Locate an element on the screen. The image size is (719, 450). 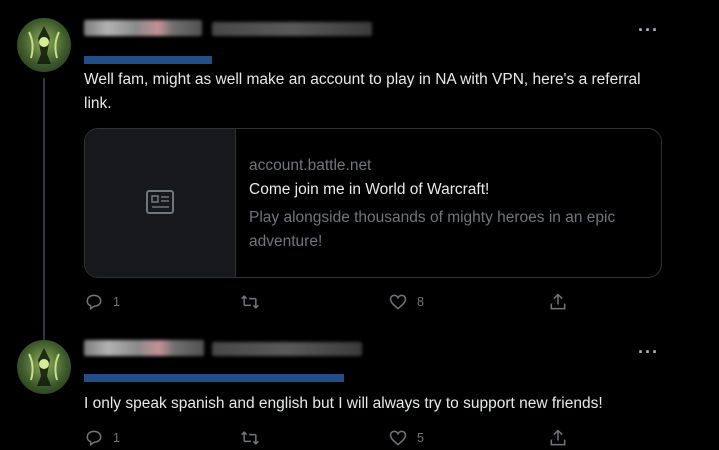
tweet-actions: 1 8 is located at coordinates (364, 302).